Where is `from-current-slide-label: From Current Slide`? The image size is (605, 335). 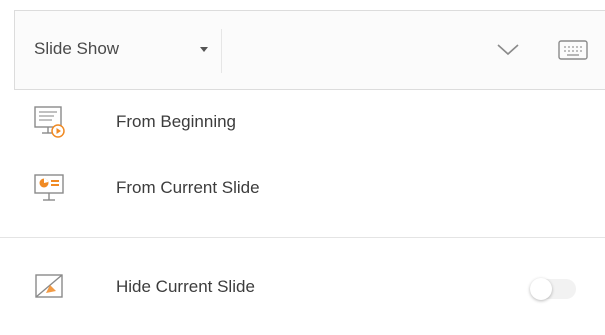
from-current-slide-label: From Current Slide is located at coordinates (188, 187).